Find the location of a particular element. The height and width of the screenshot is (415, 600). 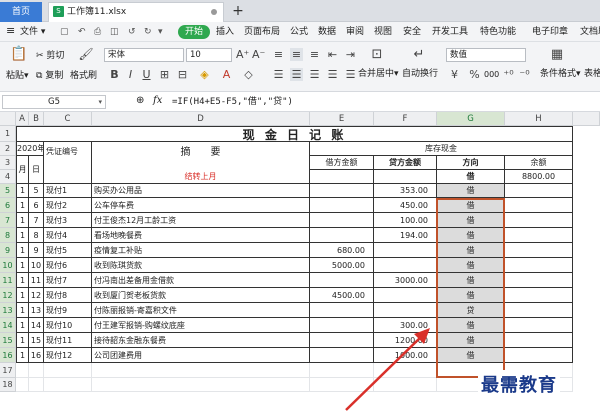

row-voucher: 现付9 is located at coordinates (68, 310).